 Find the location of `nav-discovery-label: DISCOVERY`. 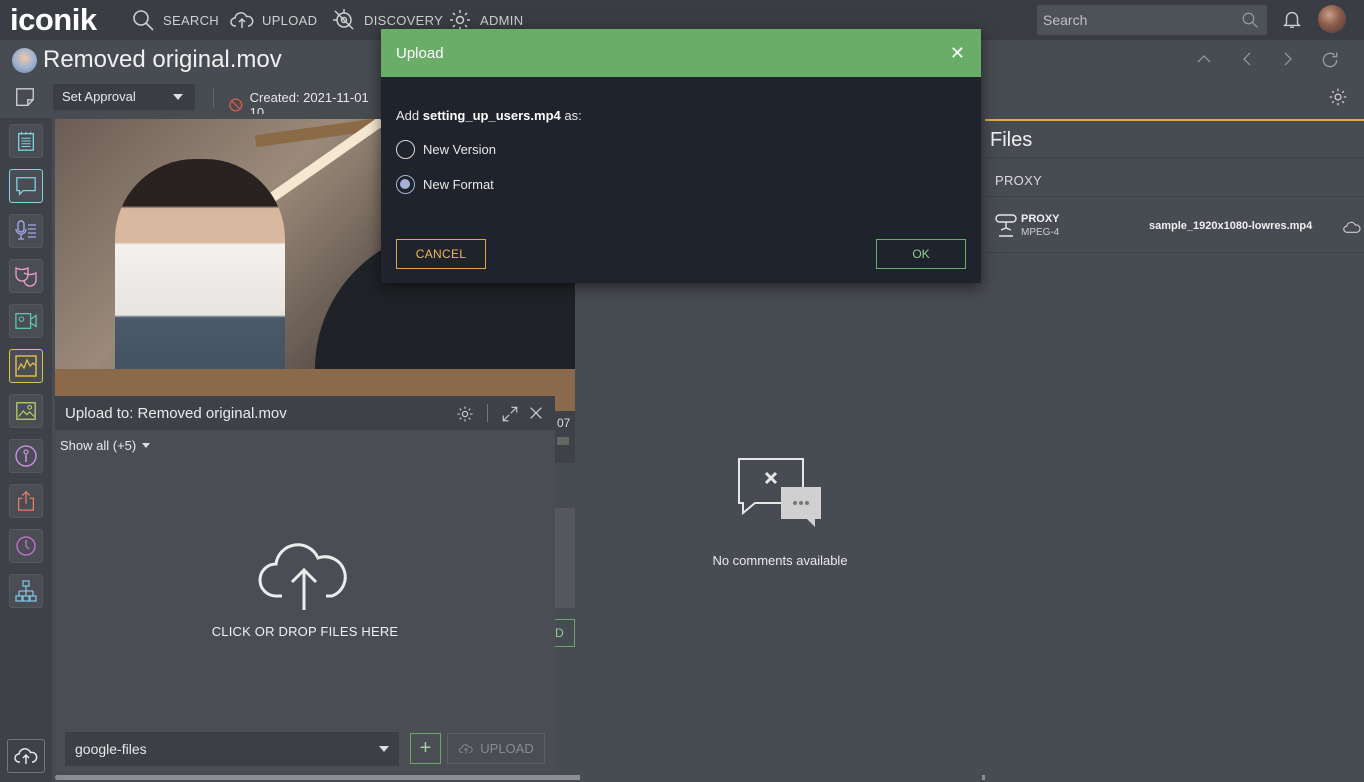

nav-discovery-label: DISCOVERY is located at coordinates (404, 20).